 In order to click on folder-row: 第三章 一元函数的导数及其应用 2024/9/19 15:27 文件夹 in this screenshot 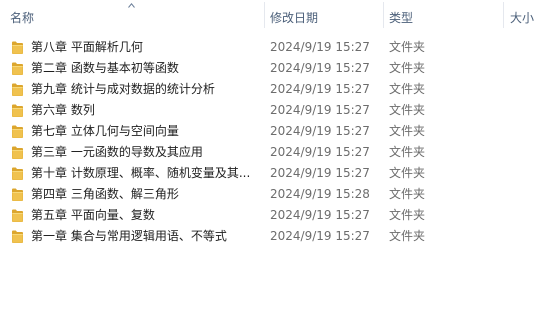, I will do `click(275, 152)`.